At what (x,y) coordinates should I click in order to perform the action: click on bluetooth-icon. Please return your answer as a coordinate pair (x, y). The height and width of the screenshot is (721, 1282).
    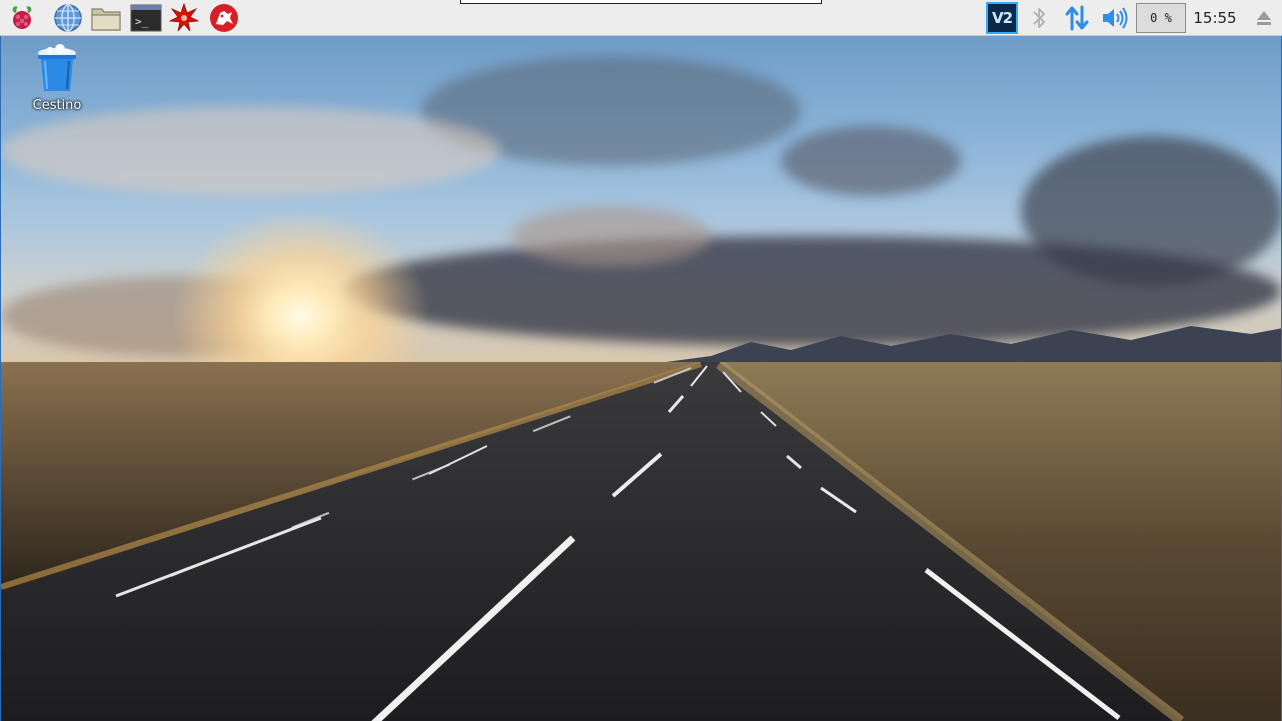
    Looking at the image, I should click on (1039, 18).